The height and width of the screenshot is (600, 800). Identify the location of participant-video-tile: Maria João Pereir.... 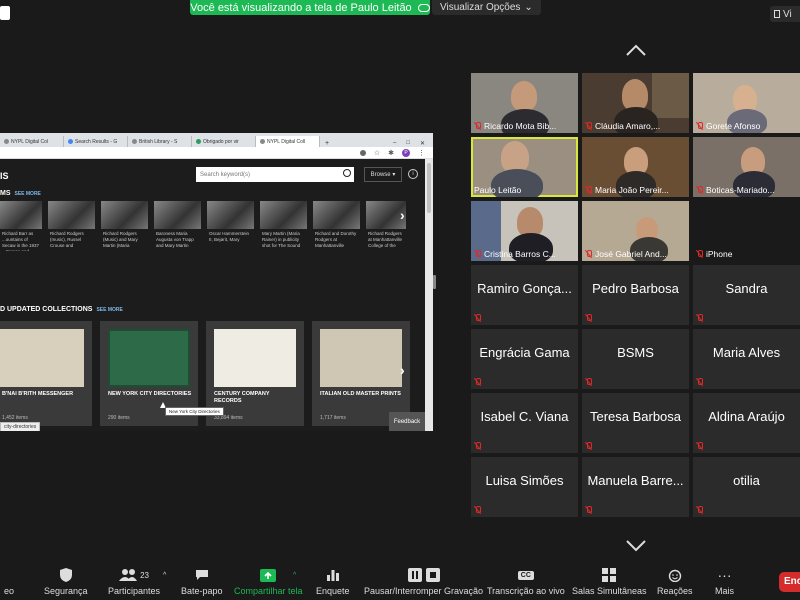
(635, 167).